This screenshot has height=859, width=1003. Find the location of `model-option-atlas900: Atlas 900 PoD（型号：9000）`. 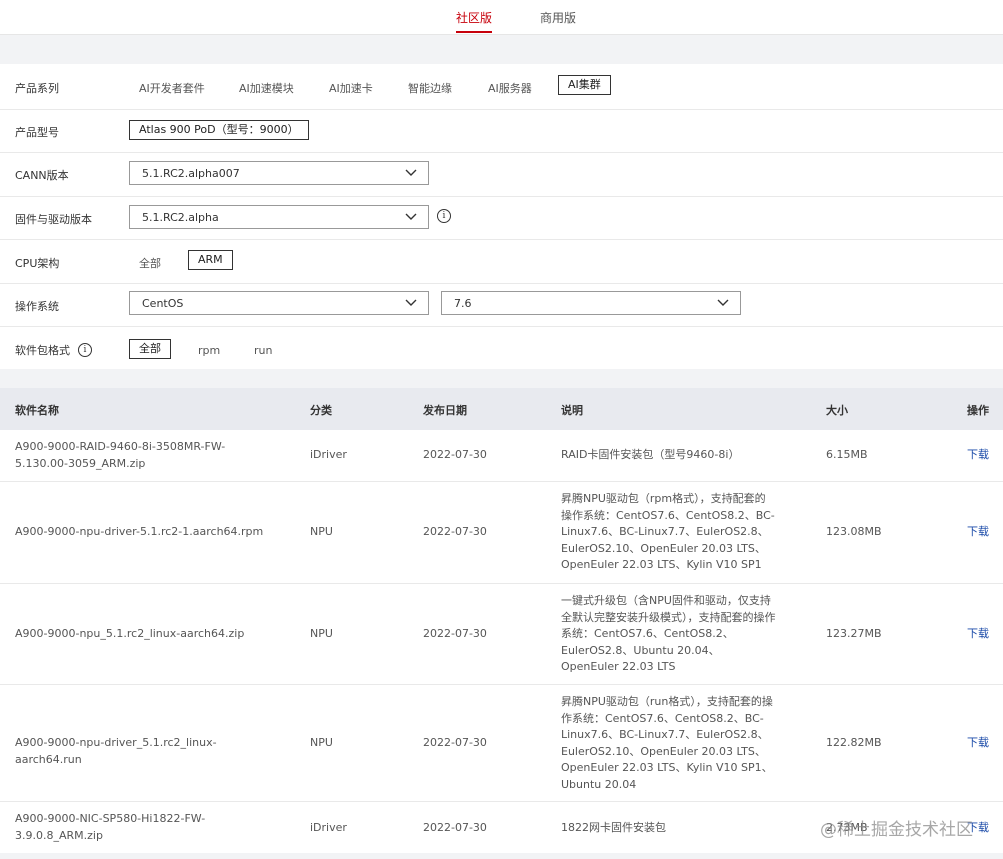

model-option-atlas900: Atlas 900 PoD（型号：9000） is located at coordinates (219, 130).